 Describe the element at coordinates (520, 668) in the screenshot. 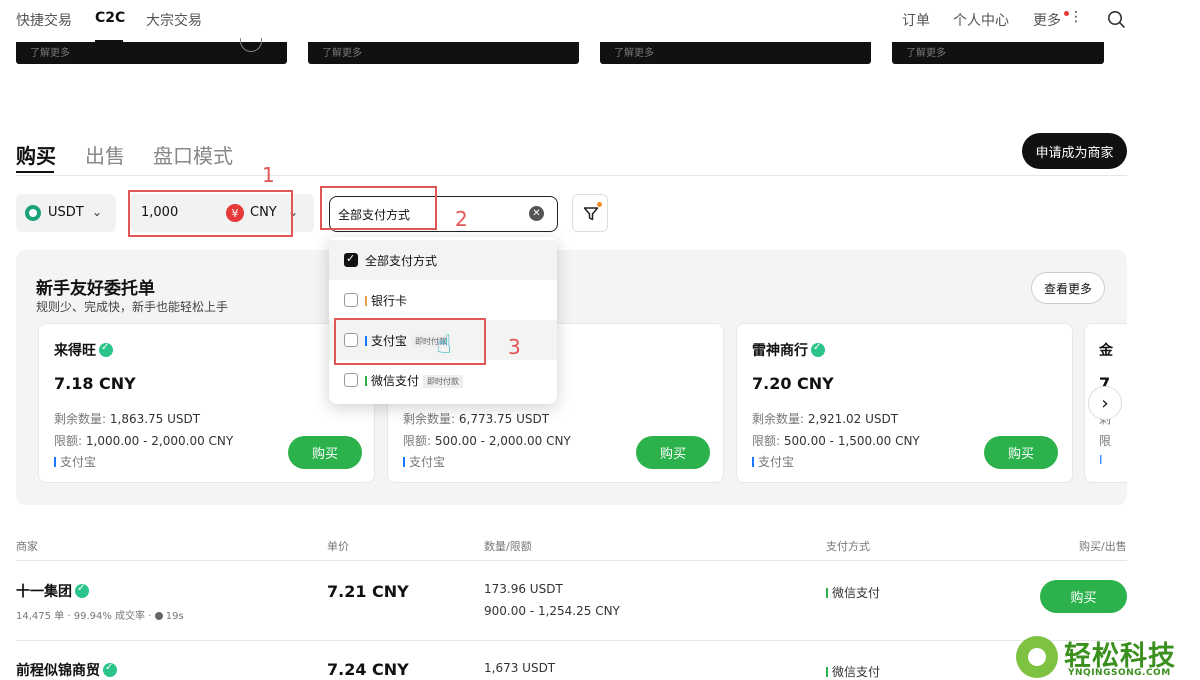

I see `row-quantity: 1,673 USDT` at that location.